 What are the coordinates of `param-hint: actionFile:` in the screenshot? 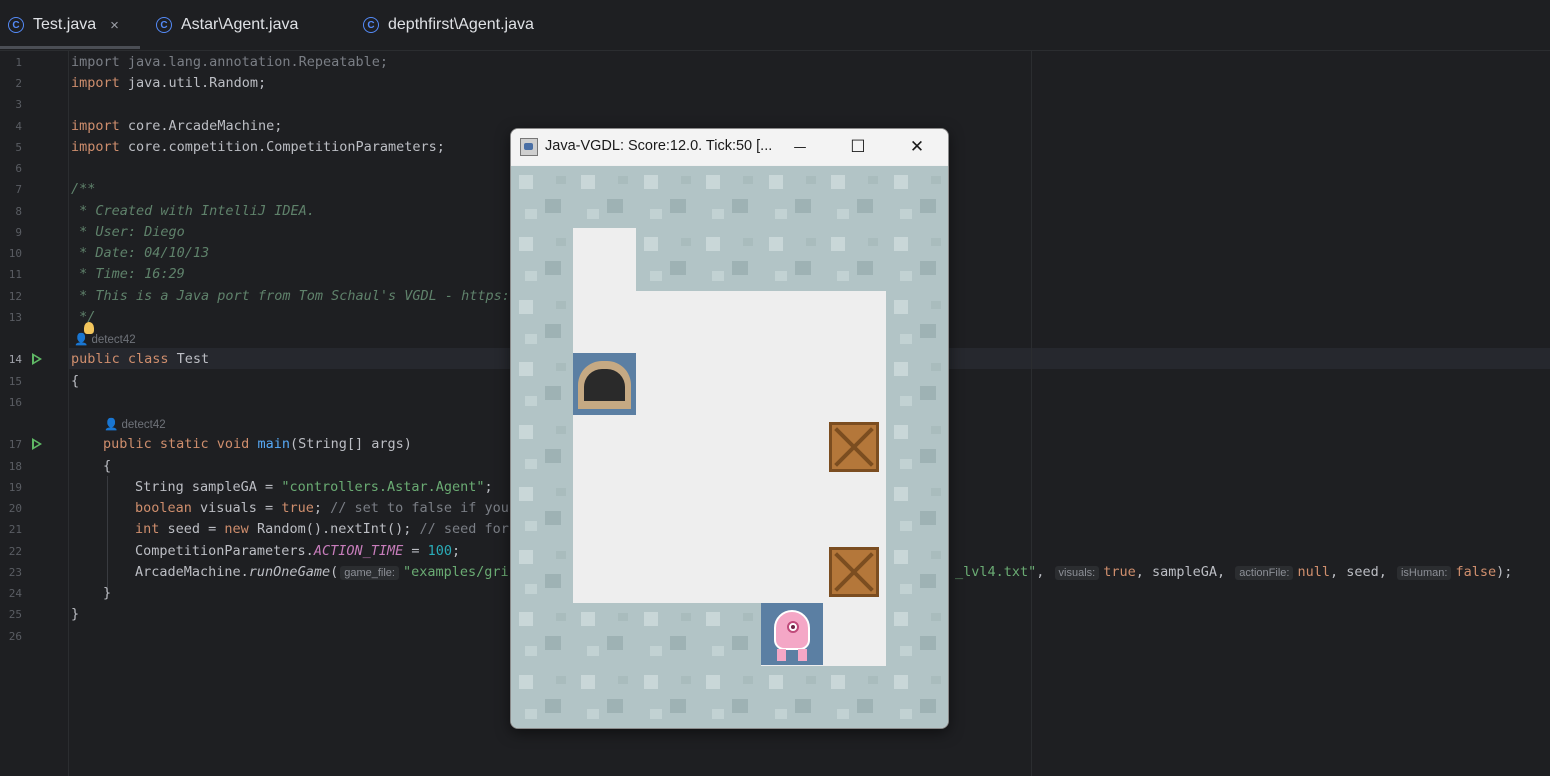 It's located at (1264, 573).